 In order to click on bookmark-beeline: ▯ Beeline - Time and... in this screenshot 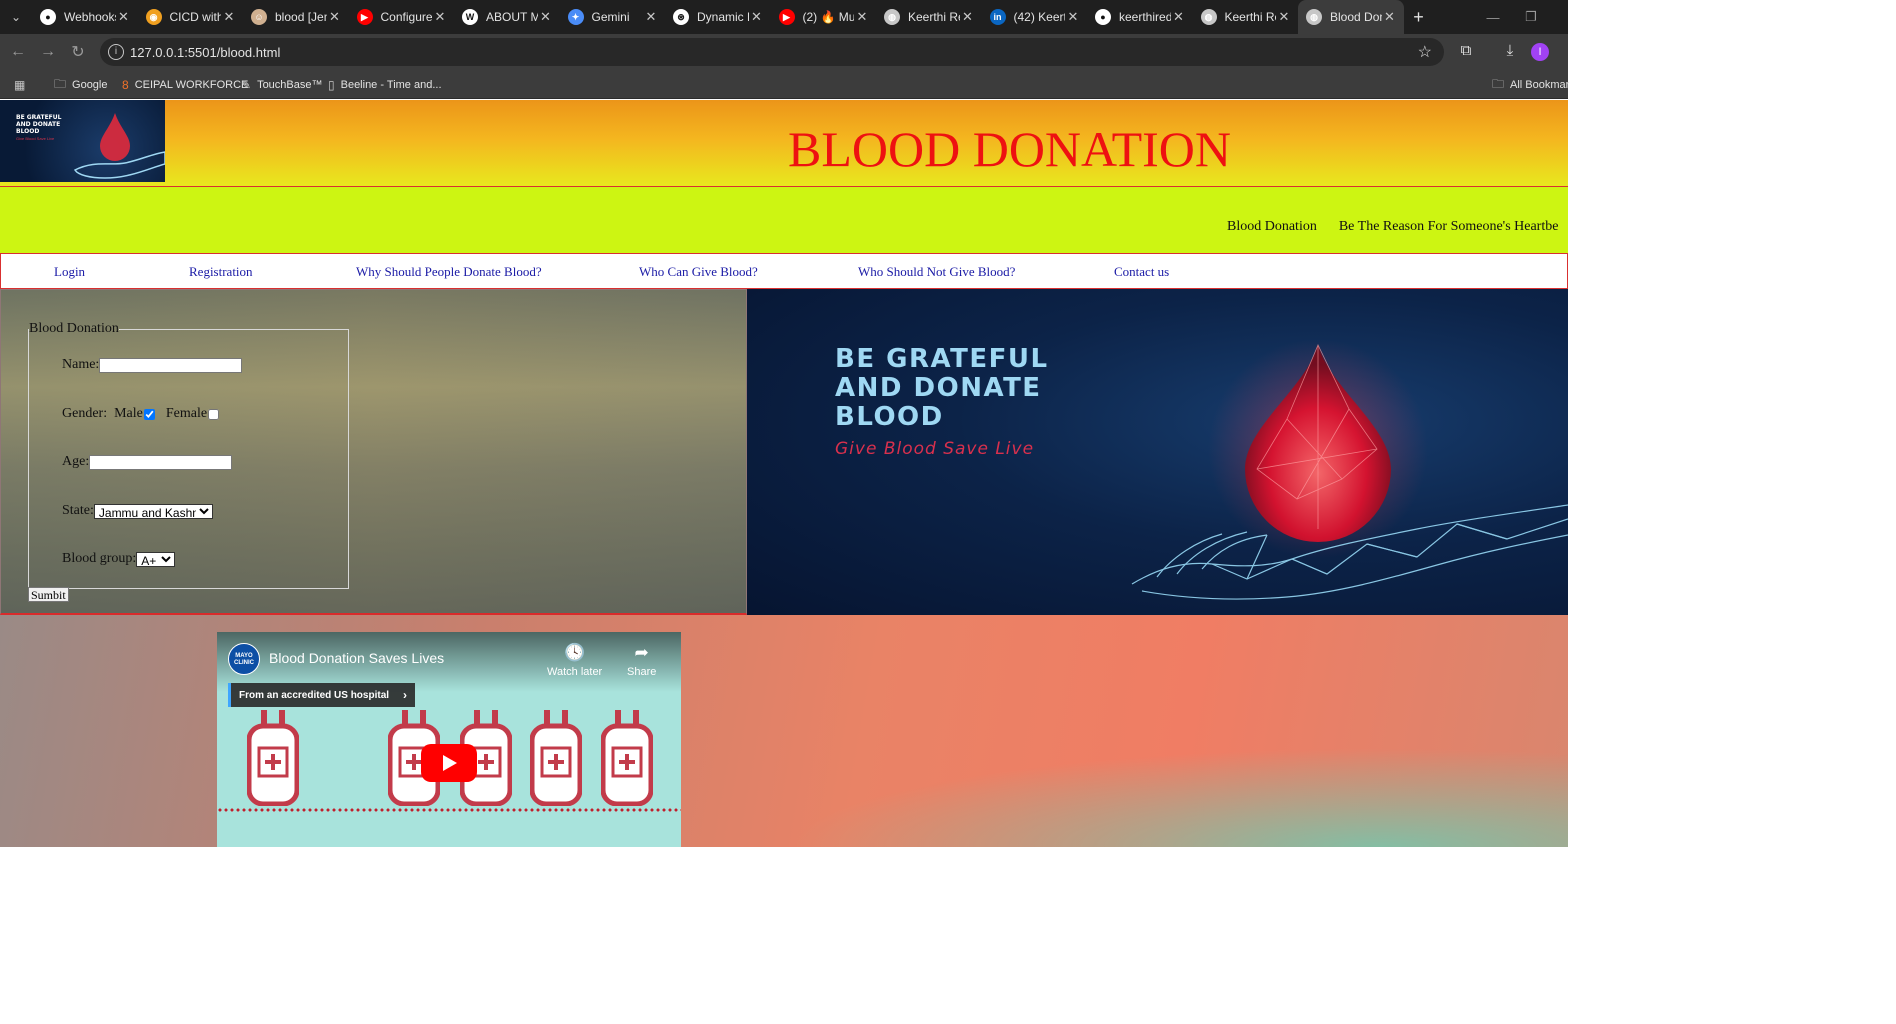, I will do `click(385, 85)`.